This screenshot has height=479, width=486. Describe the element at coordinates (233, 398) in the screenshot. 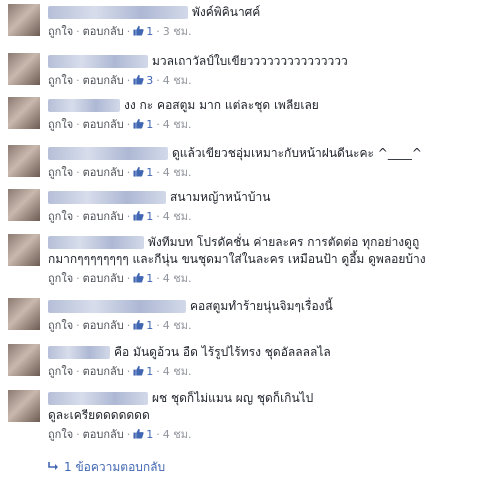

I see `comment-text: ผช ชุดก็ไม่แมน ผญ ชุดก็เกินไป` at that location.